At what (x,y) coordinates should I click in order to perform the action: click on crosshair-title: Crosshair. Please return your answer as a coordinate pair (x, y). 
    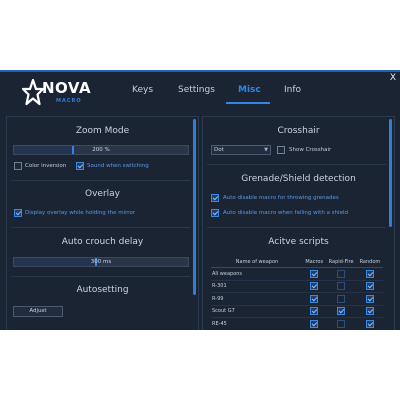
    Looking at the image, I should click on (298, 131).